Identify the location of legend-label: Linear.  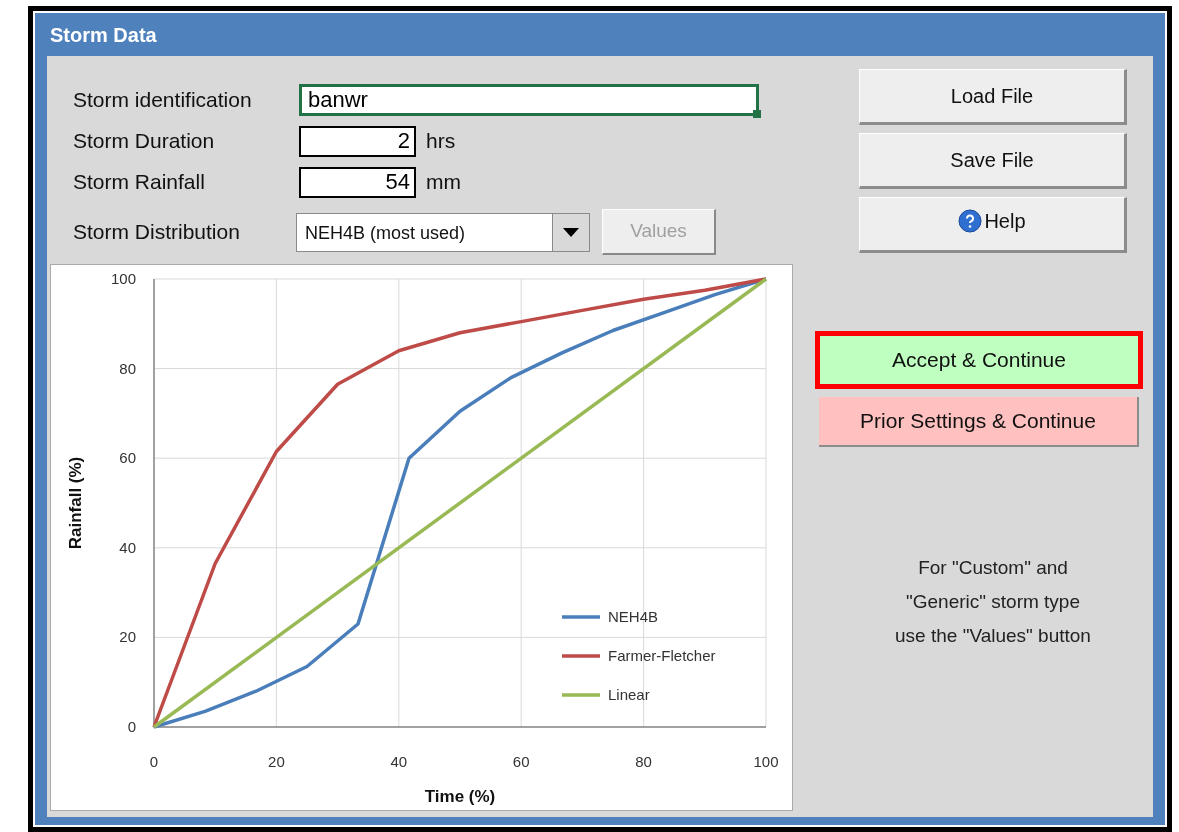
(629, 694).